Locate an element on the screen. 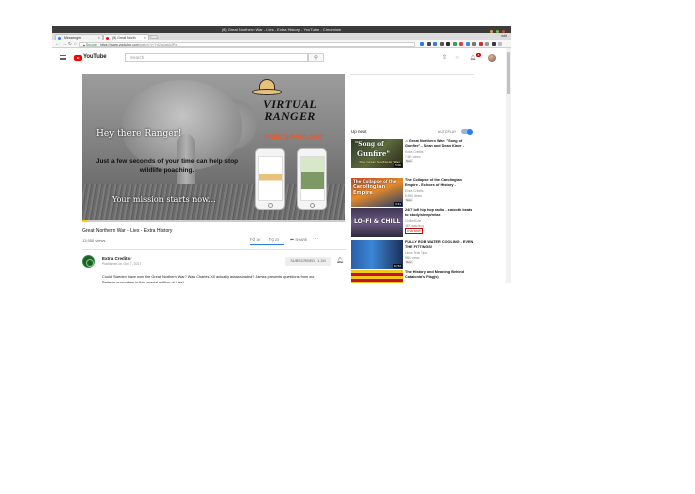 This screenshot has height=494, width=695. sentiment-bar is located at coordinates (267, 244).